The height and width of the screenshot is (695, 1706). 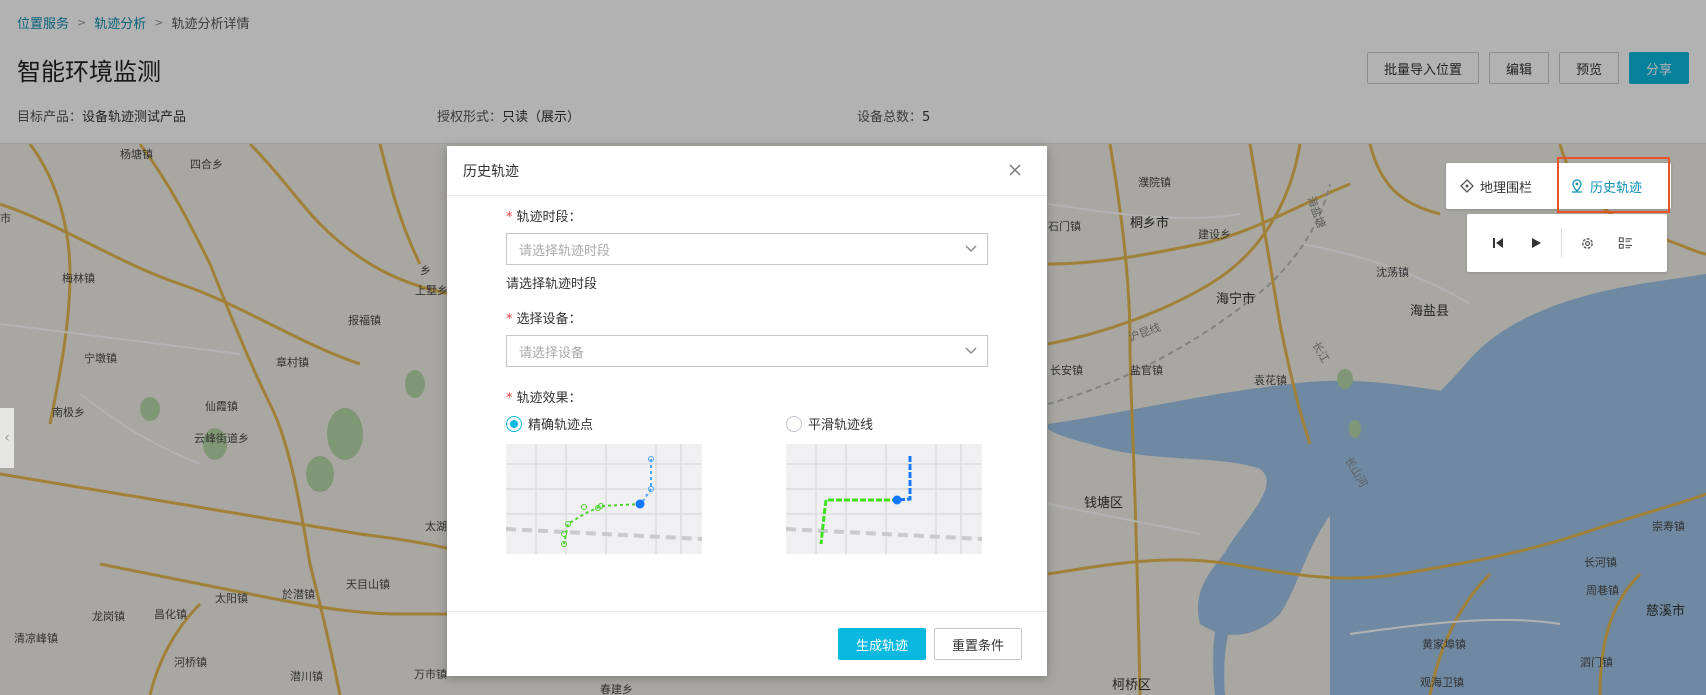 I want to click on device-placeholder: 请选择设备, so click(x=552, y=353).